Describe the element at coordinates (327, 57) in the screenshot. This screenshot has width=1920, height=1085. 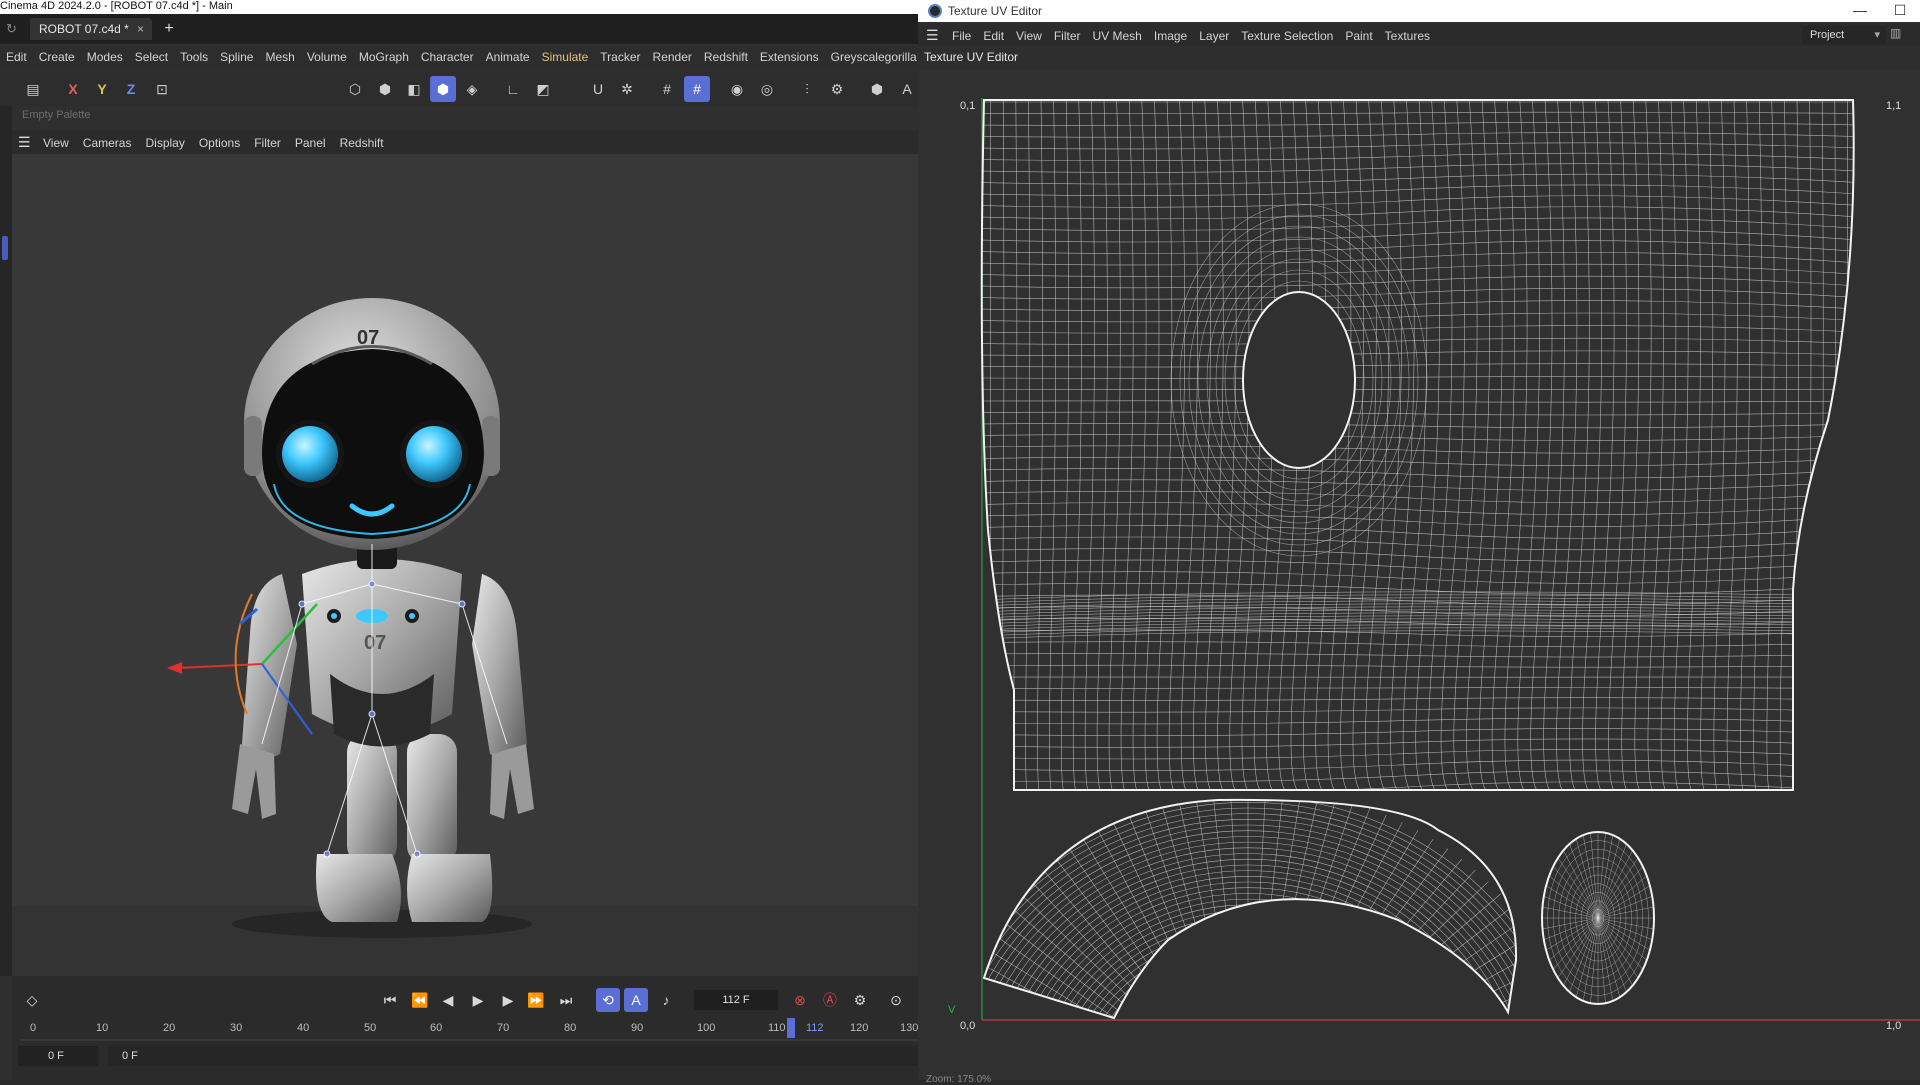
I see `menu-volume: Volume` at that location.